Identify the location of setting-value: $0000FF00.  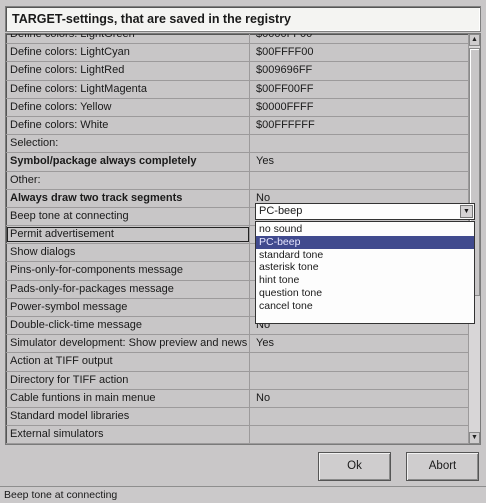
(360, 38).